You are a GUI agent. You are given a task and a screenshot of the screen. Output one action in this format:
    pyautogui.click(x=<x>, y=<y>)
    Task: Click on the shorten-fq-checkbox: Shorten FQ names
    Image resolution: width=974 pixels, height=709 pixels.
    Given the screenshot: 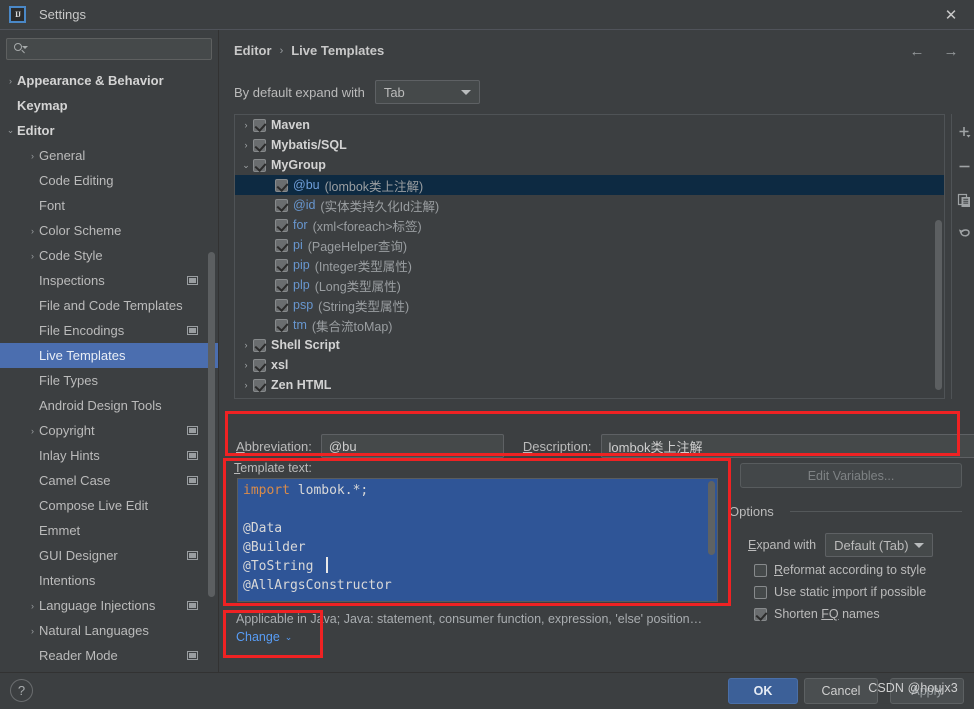 What is the action you would take?
    pyautogui.click(x=817, y=614)
    